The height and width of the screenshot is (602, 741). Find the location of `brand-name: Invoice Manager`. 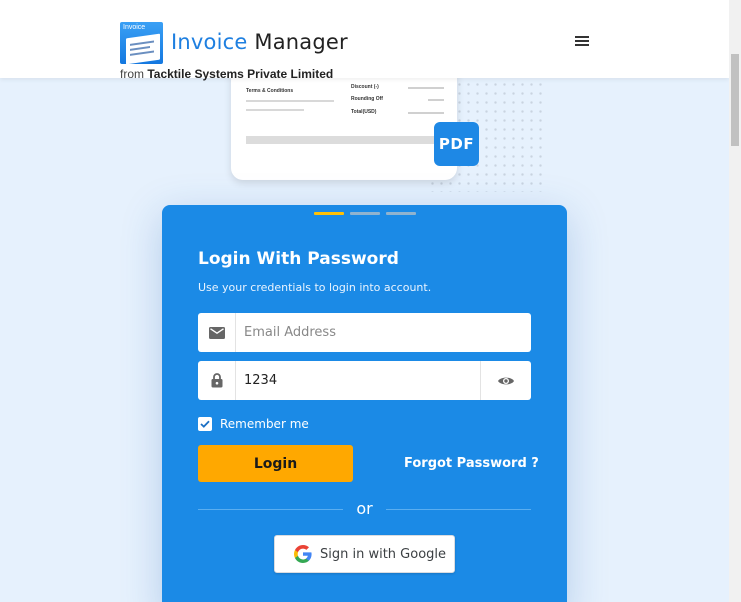

brand-name: Invoice Manager is located at coordinates (259, 42).